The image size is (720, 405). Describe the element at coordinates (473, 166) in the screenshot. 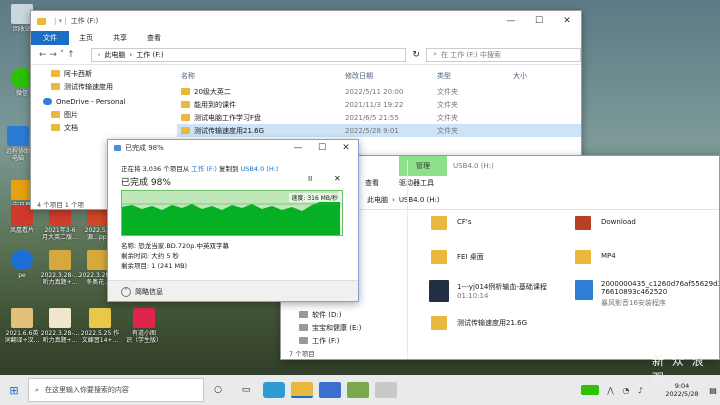

I see `window-title: USB4.0 (H:)` at that location.